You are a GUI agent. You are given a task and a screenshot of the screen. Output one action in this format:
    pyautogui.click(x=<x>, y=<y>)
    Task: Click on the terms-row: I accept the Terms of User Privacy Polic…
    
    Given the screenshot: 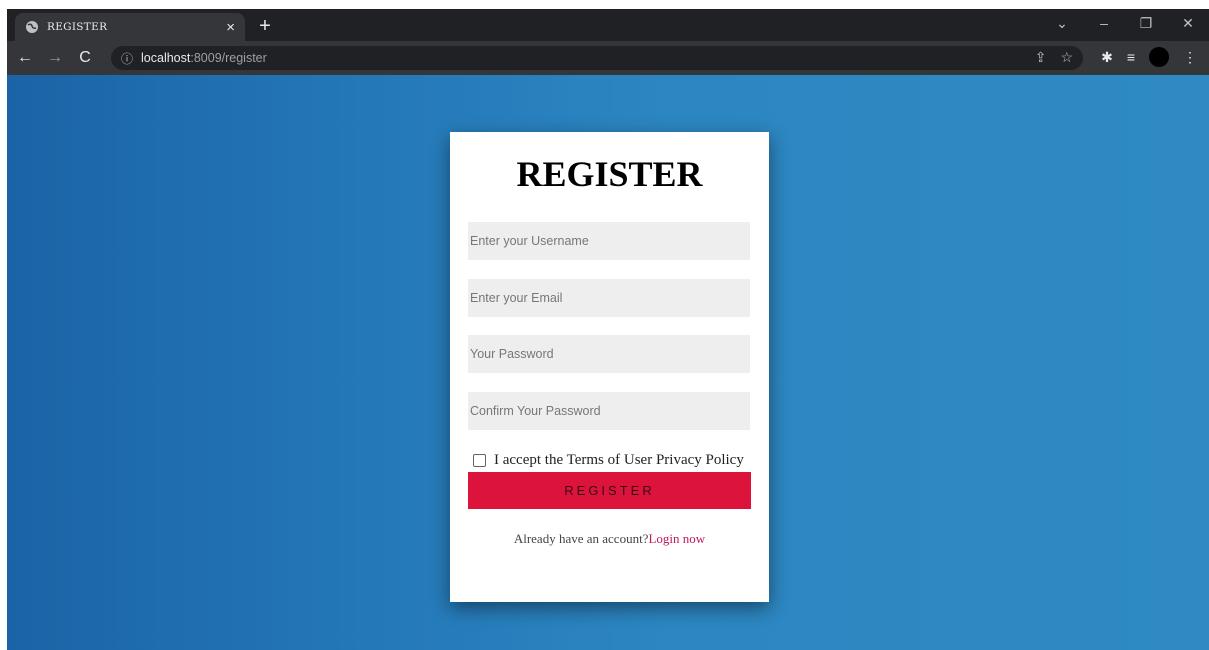 What is the action you would take?
    pyautogui.click(x=608, y=460)
    